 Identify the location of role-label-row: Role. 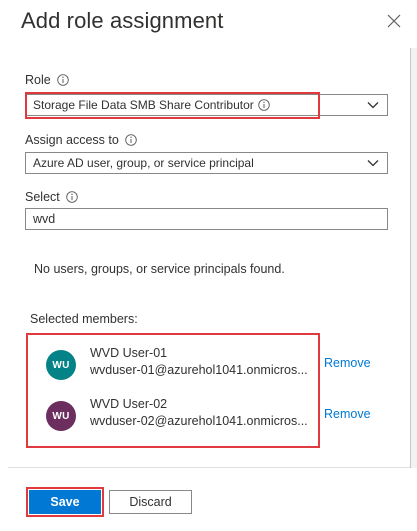
(47, 80).